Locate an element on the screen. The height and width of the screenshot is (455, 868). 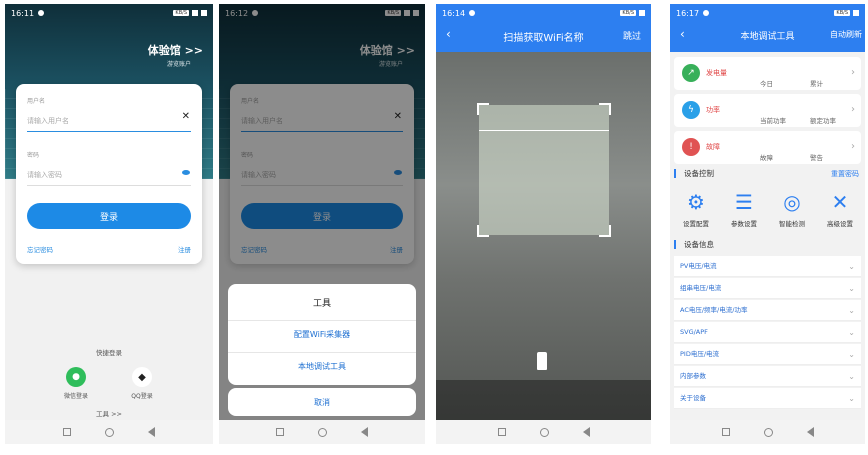
wechat-login-button: ● 微信登录 is located at coordinates (76, 383).